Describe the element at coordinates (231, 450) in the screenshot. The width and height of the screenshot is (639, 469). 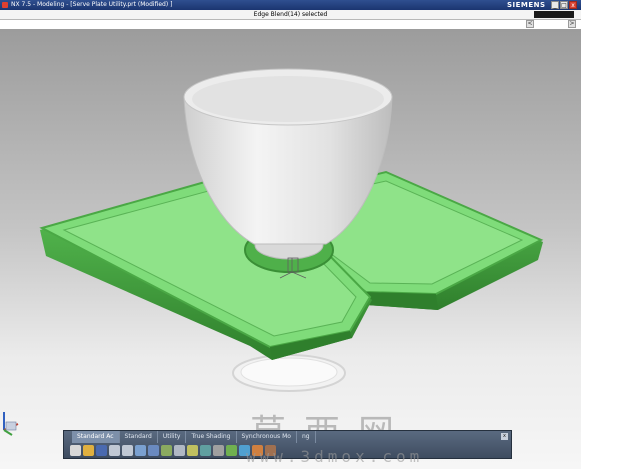
I see `extrude-icon` at that location.